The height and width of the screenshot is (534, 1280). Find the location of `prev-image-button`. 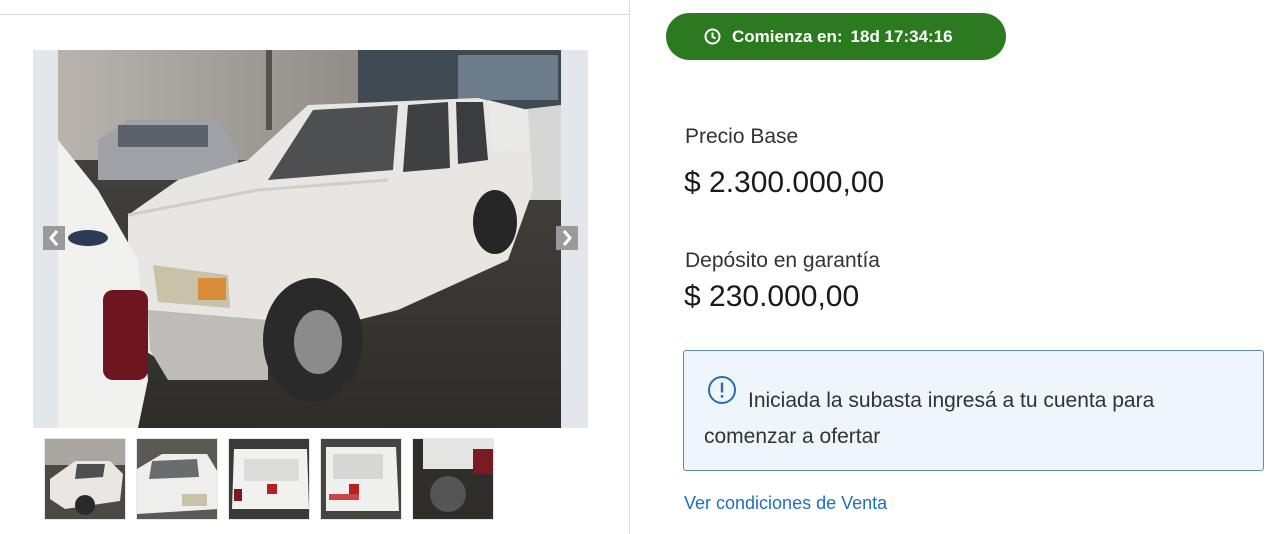

prev-image-button is located at coordinates (54, 238).